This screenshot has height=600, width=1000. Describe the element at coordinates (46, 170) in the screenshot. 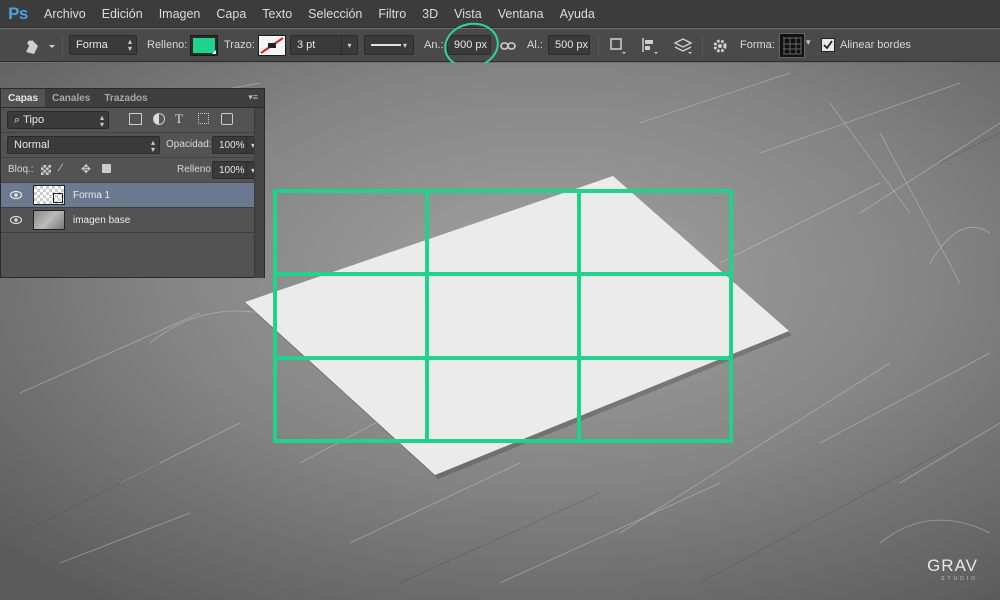

I see `lock-transparent-icon` at that location.